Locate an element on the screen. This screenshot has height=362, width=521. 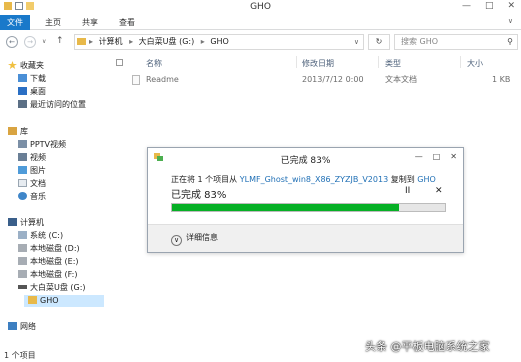
sidebar-item-music: 音乐 is located at coordinates (32, 197).